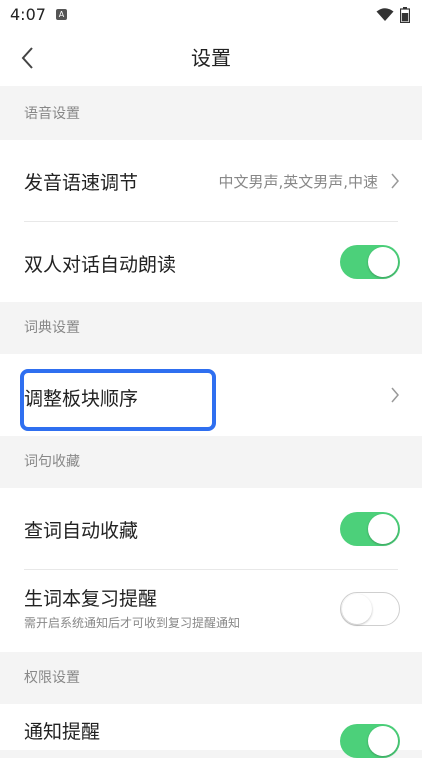  I want to click on row-review-reminder: 生词本复习提醒 需开启系统通知后才可收到复习提醒通知, so click(211, 611).